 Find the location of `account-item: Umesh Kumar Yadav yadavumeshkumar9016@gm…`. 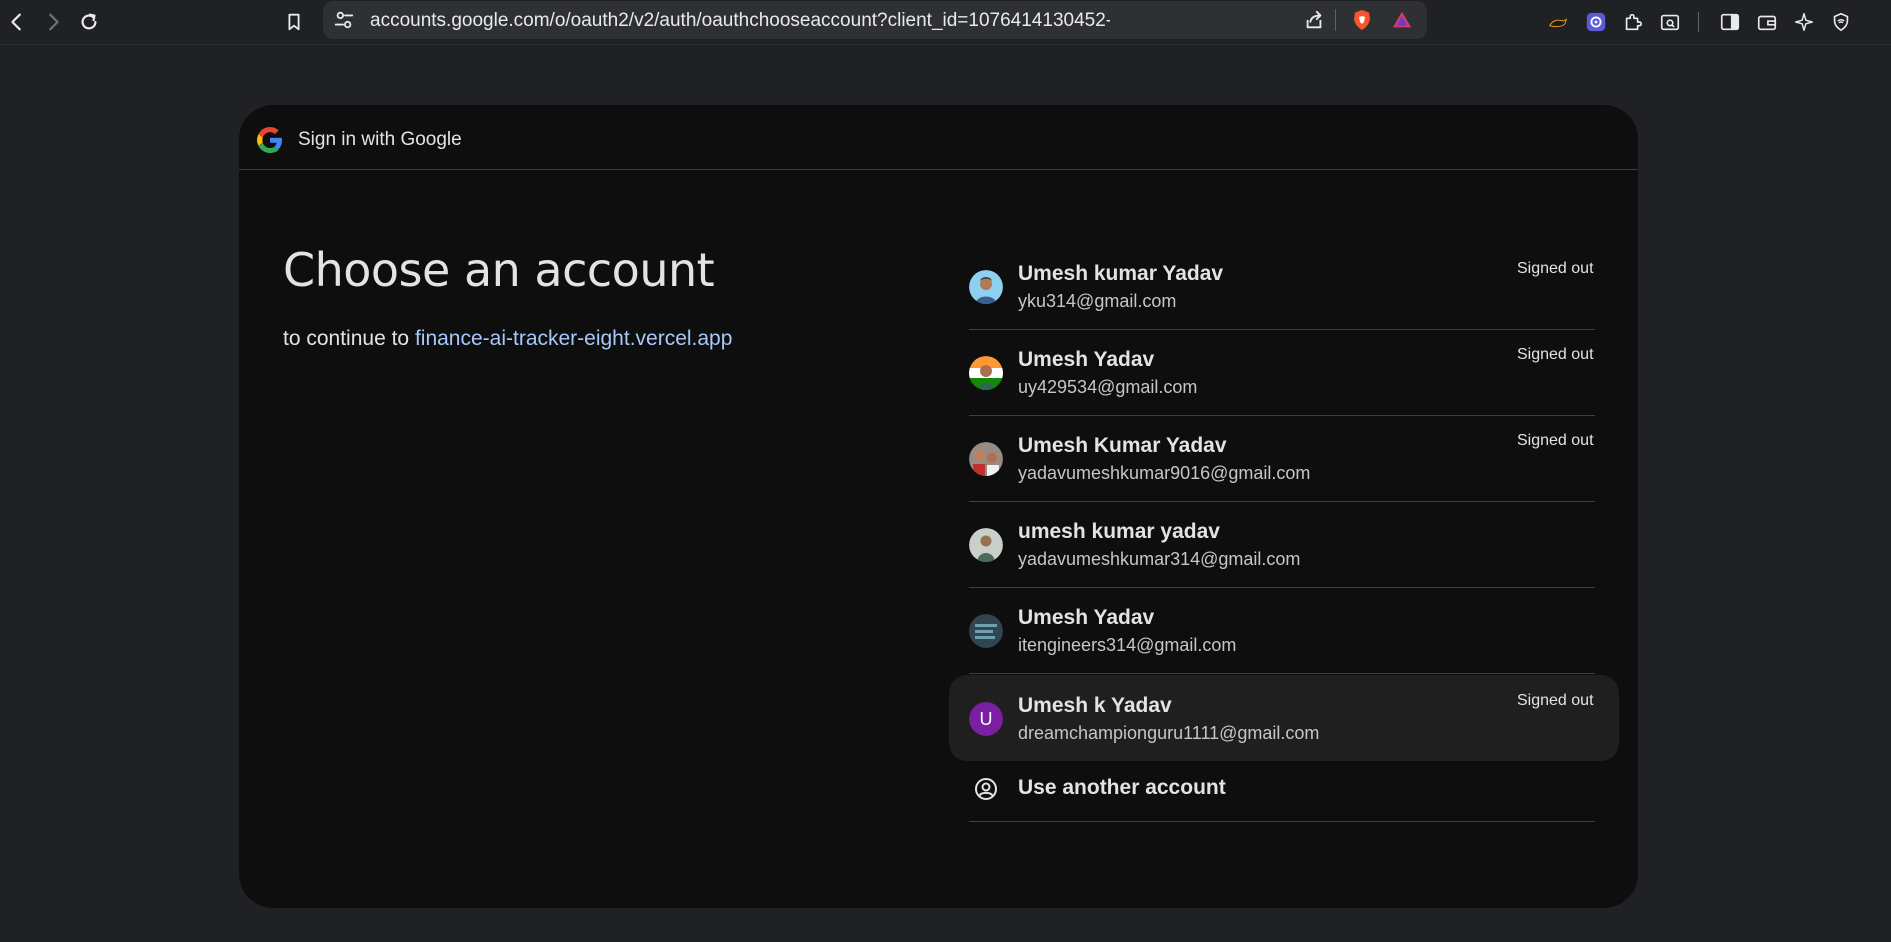

account-item: Umesh Kumar Yadav yadavumeshkumar9016@gm… is located at coordinates (1281, 458).